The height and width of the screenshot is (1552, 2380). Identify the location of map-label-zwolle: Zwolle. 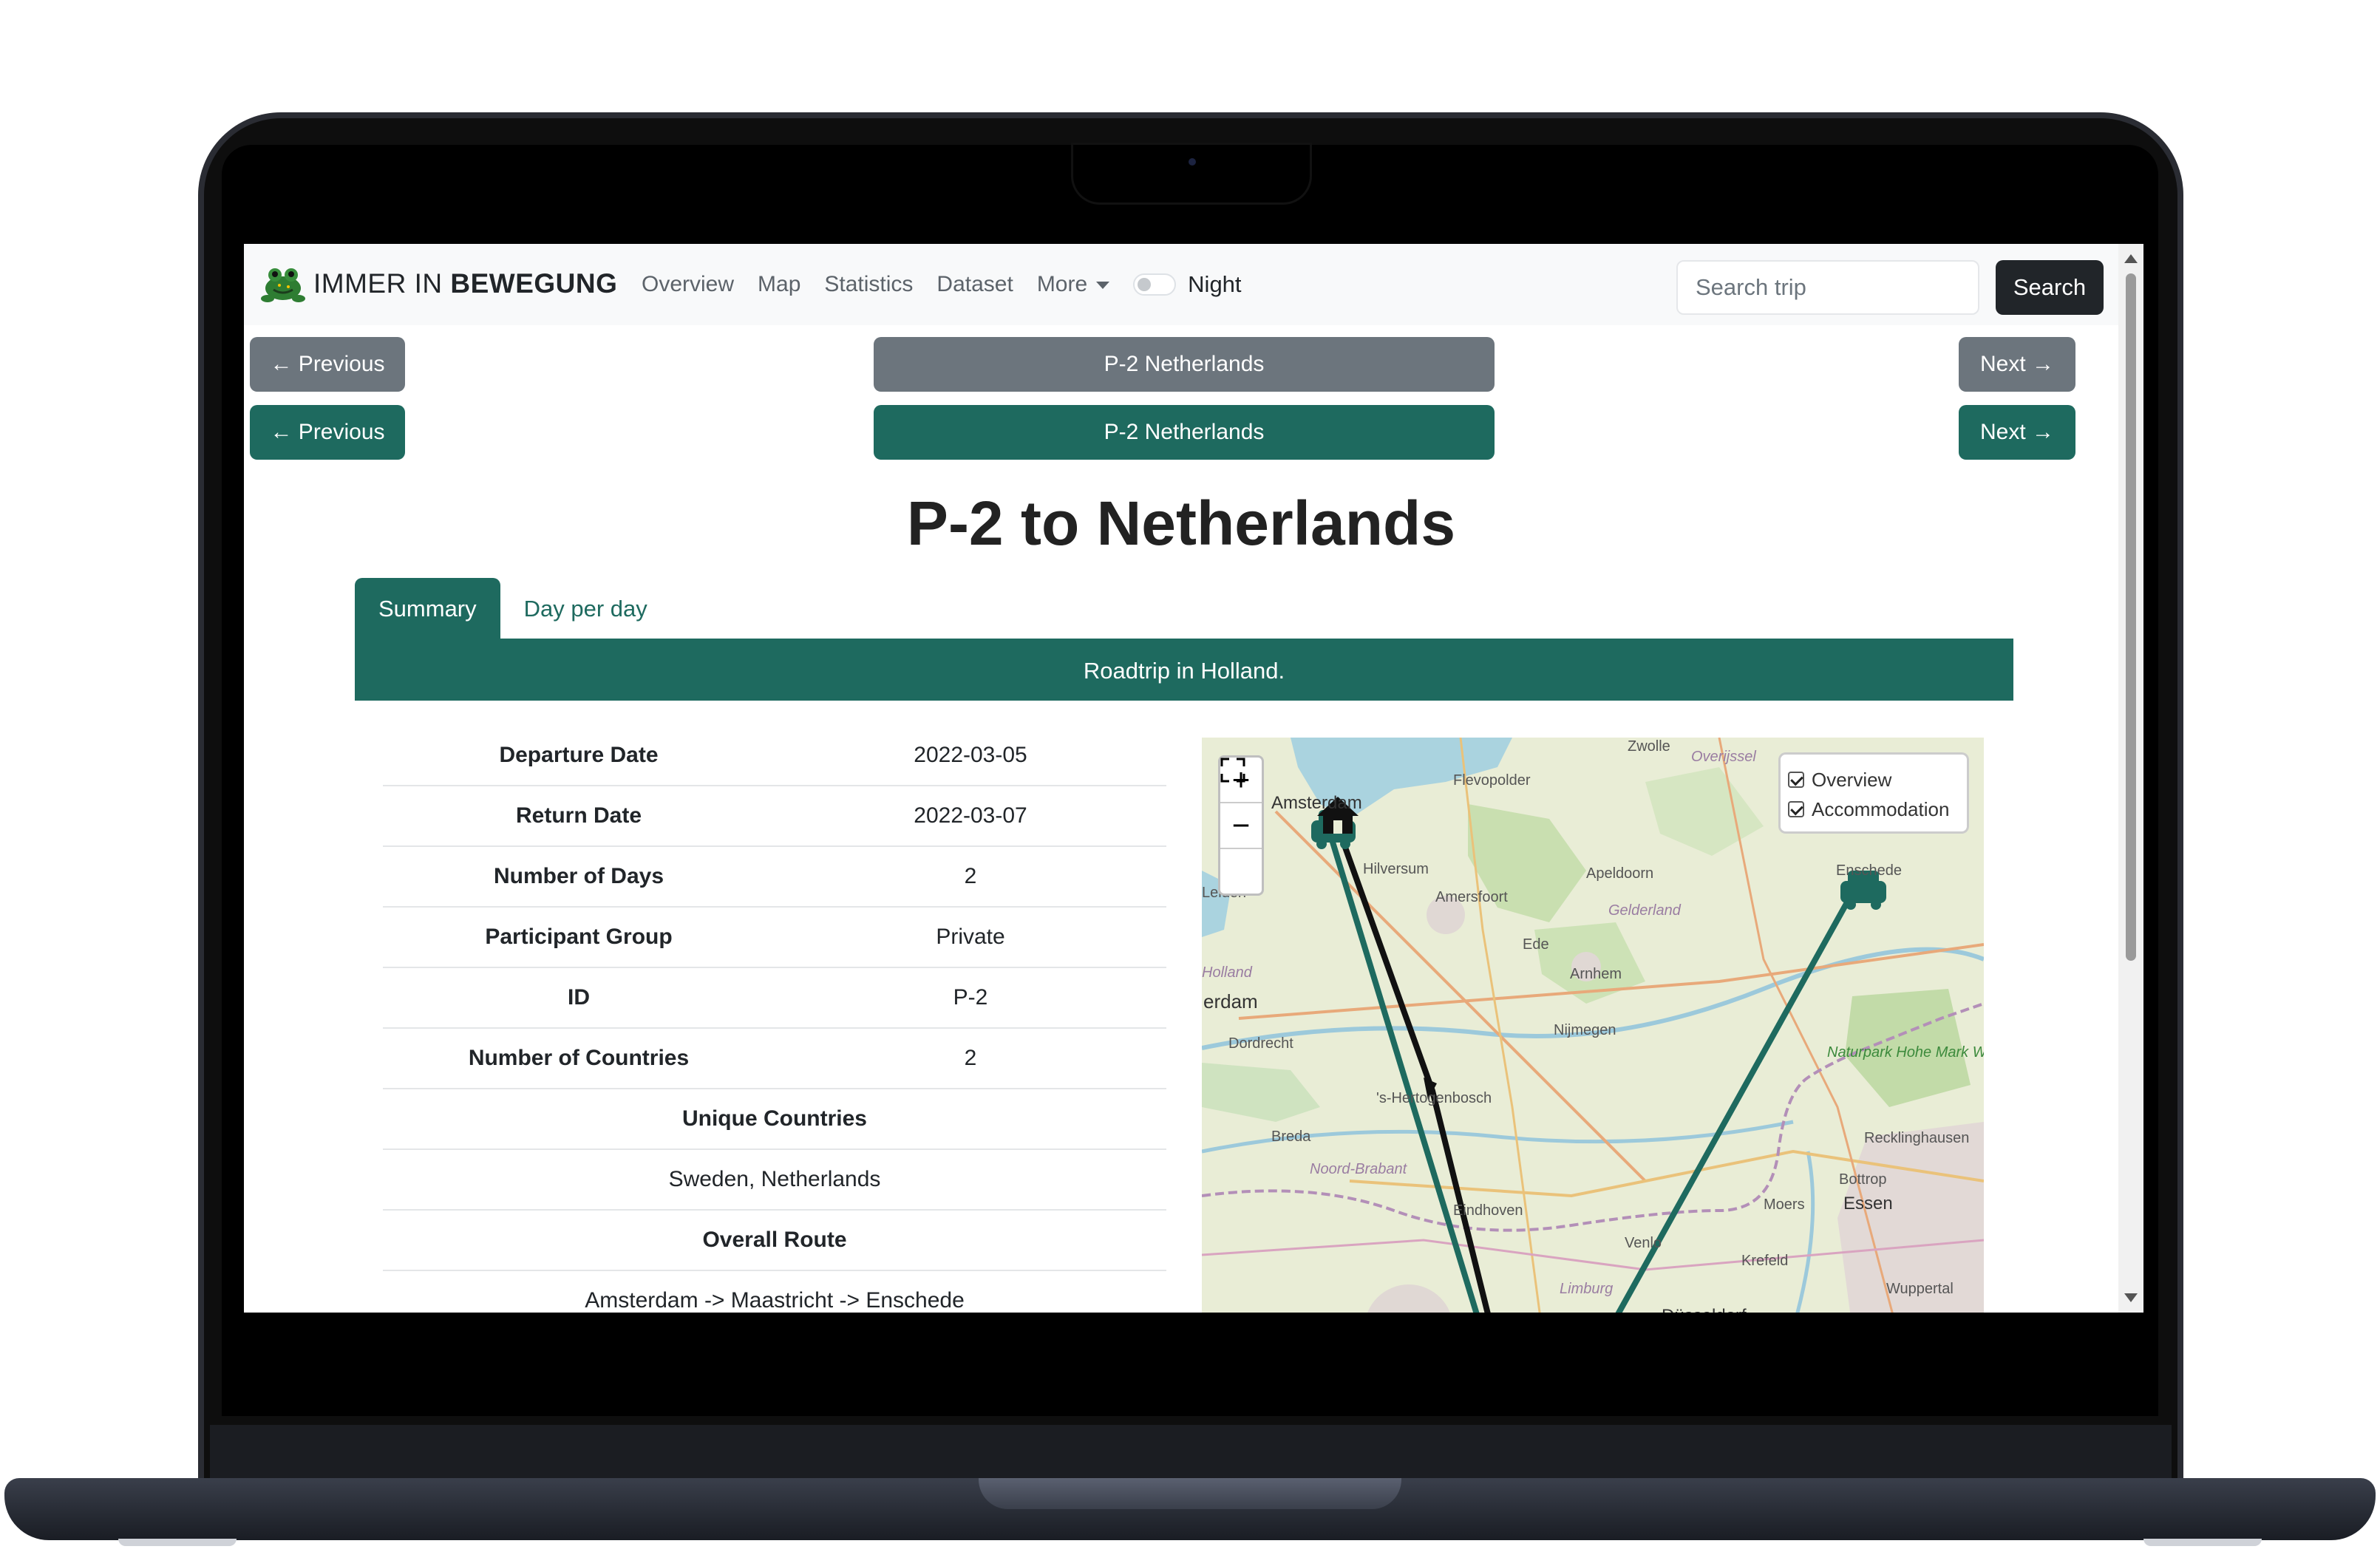
(1649, 747).